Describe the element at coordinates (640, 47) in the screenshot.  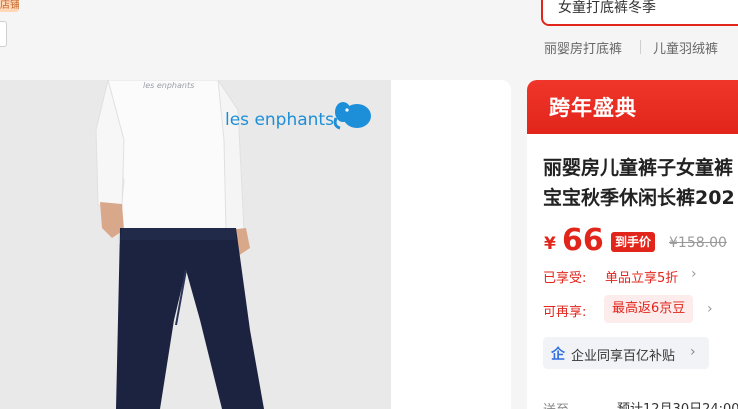
I see `hot-search-divider` at that location.